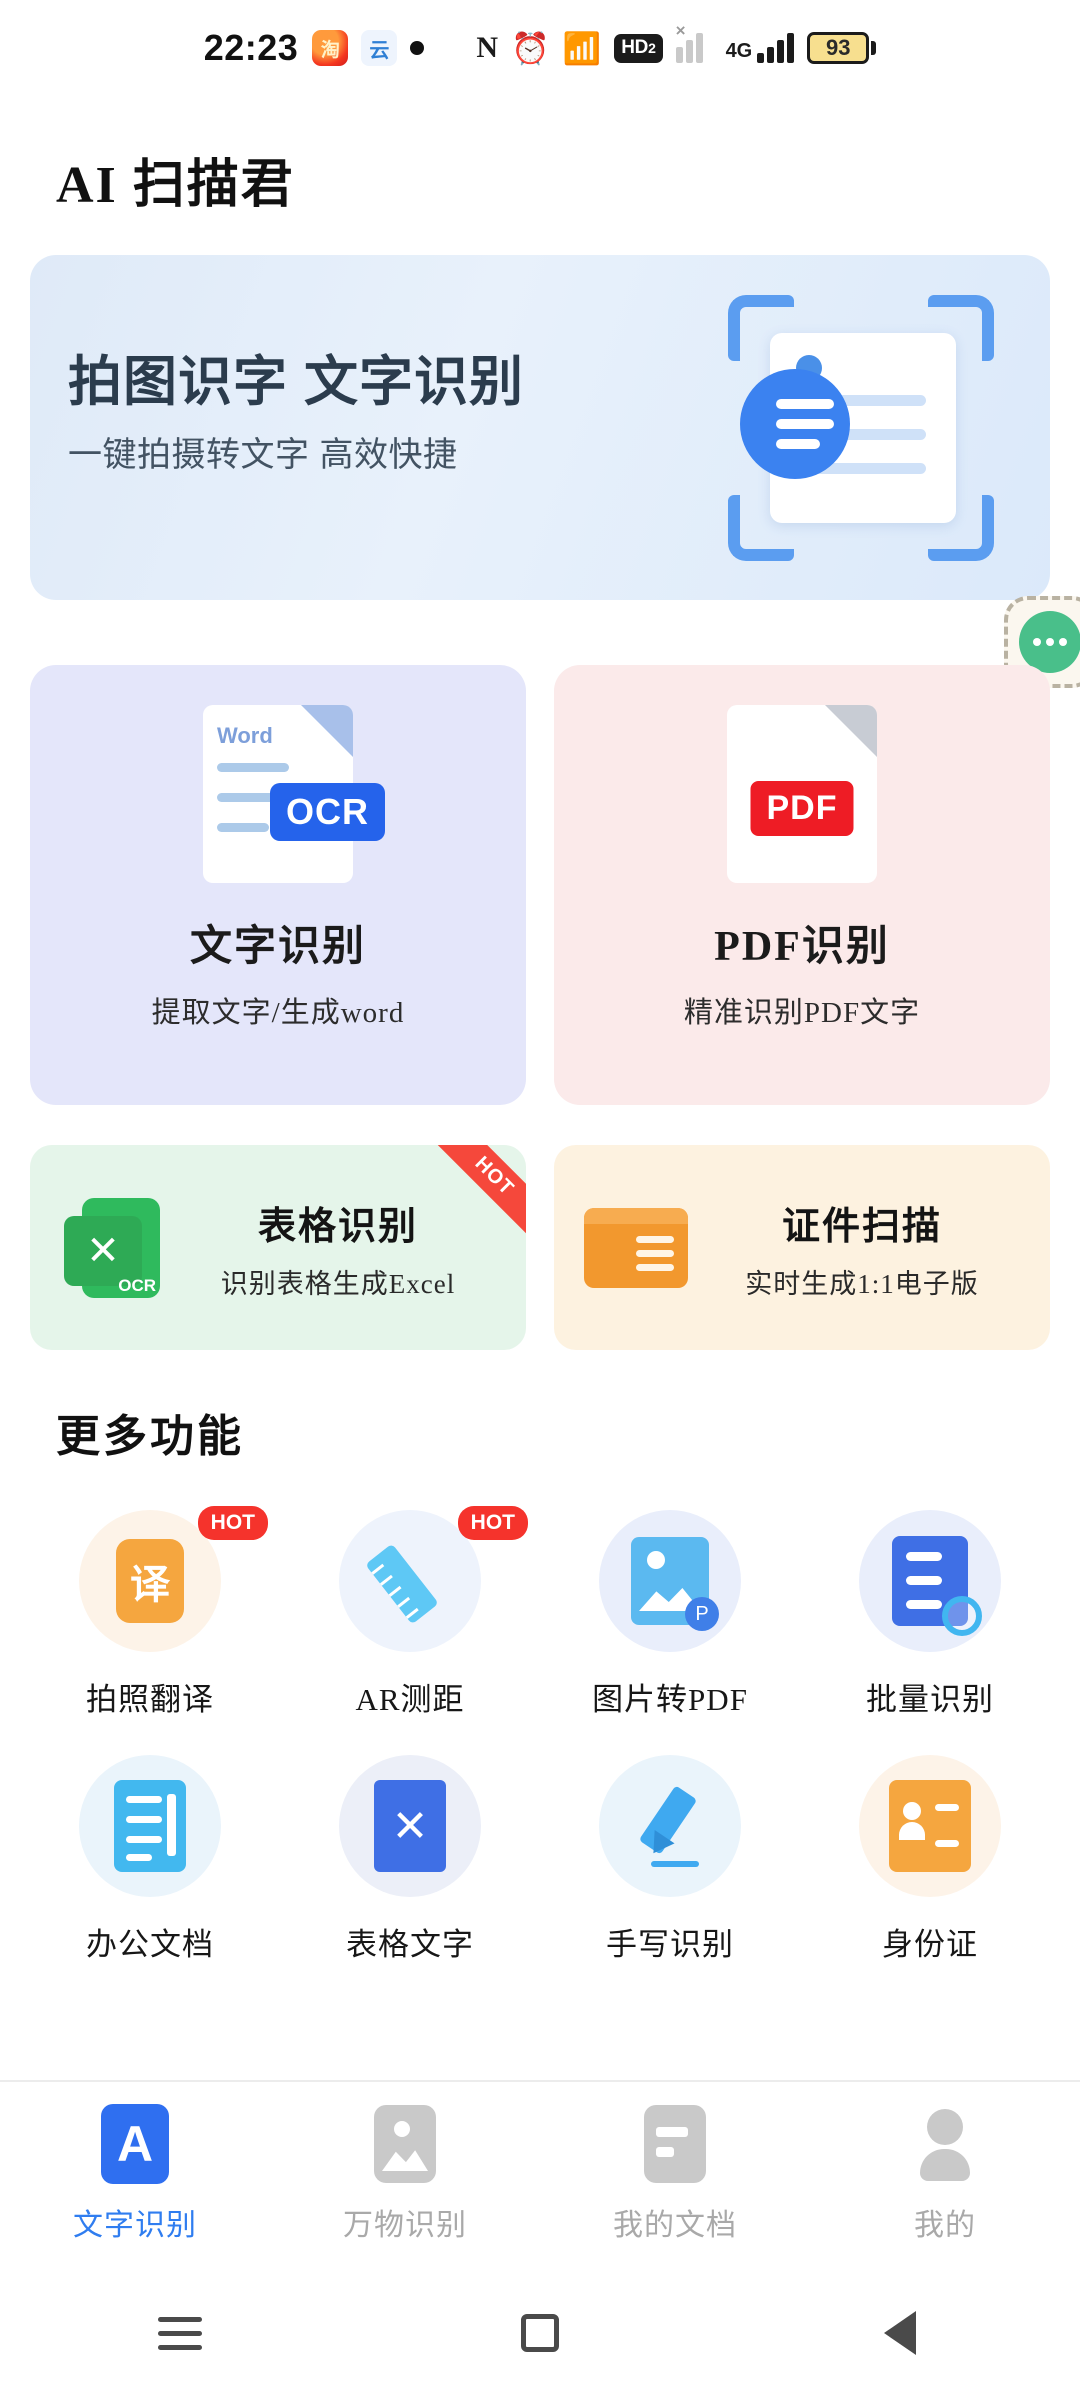 The height and width of the screenshot is (2400, 1080). I want to click on grid-item-label: 批量识别, so click(930, 1699).